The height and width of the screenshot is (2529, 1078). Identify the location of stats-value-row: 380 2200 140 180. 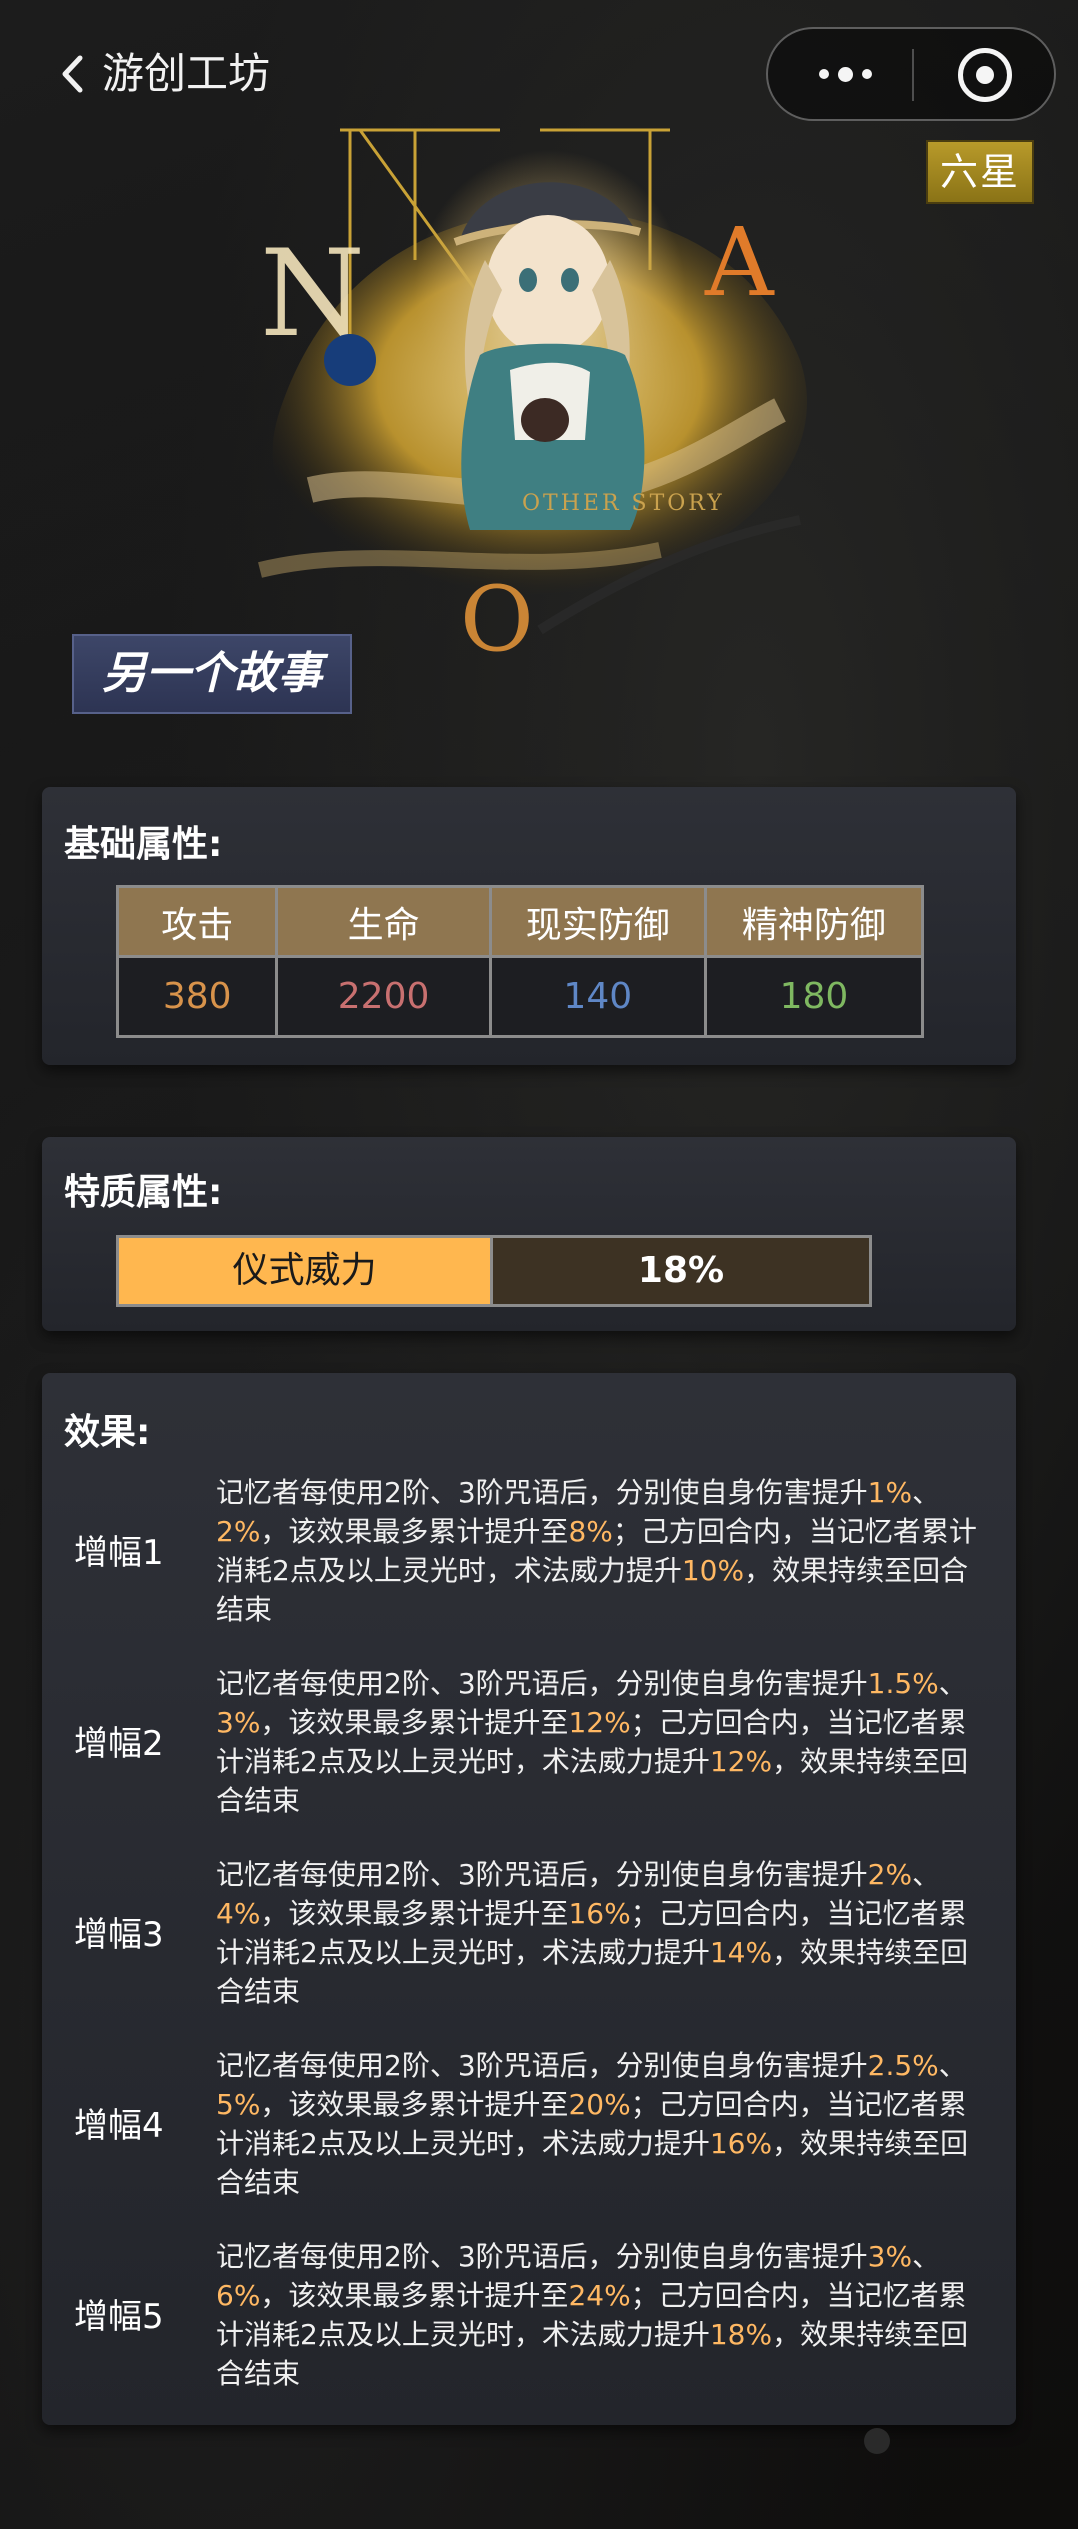
(520, 996).